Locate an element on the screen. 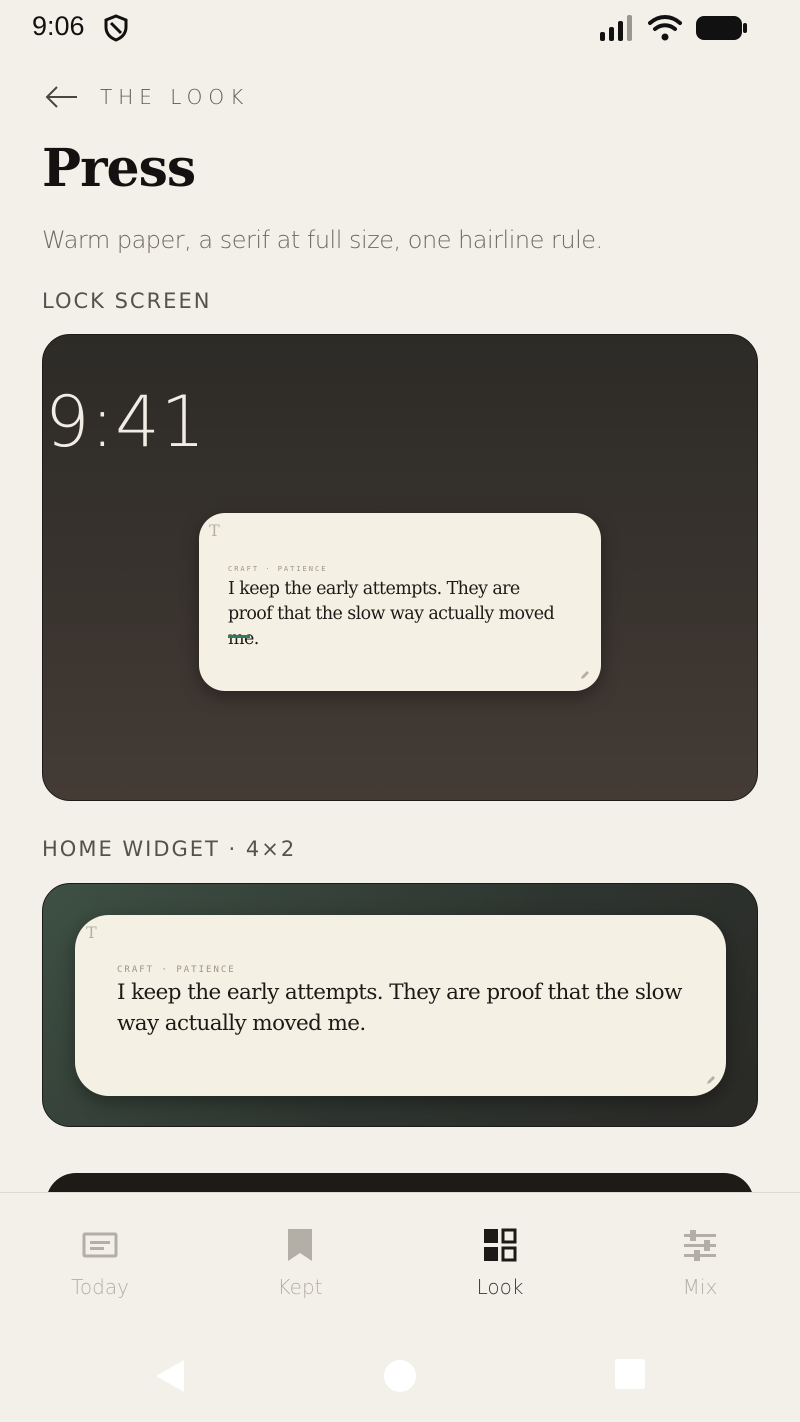 This screenshot has width=800, height=1422. status-bar: 9:06 is located at coordinates (400, 28).